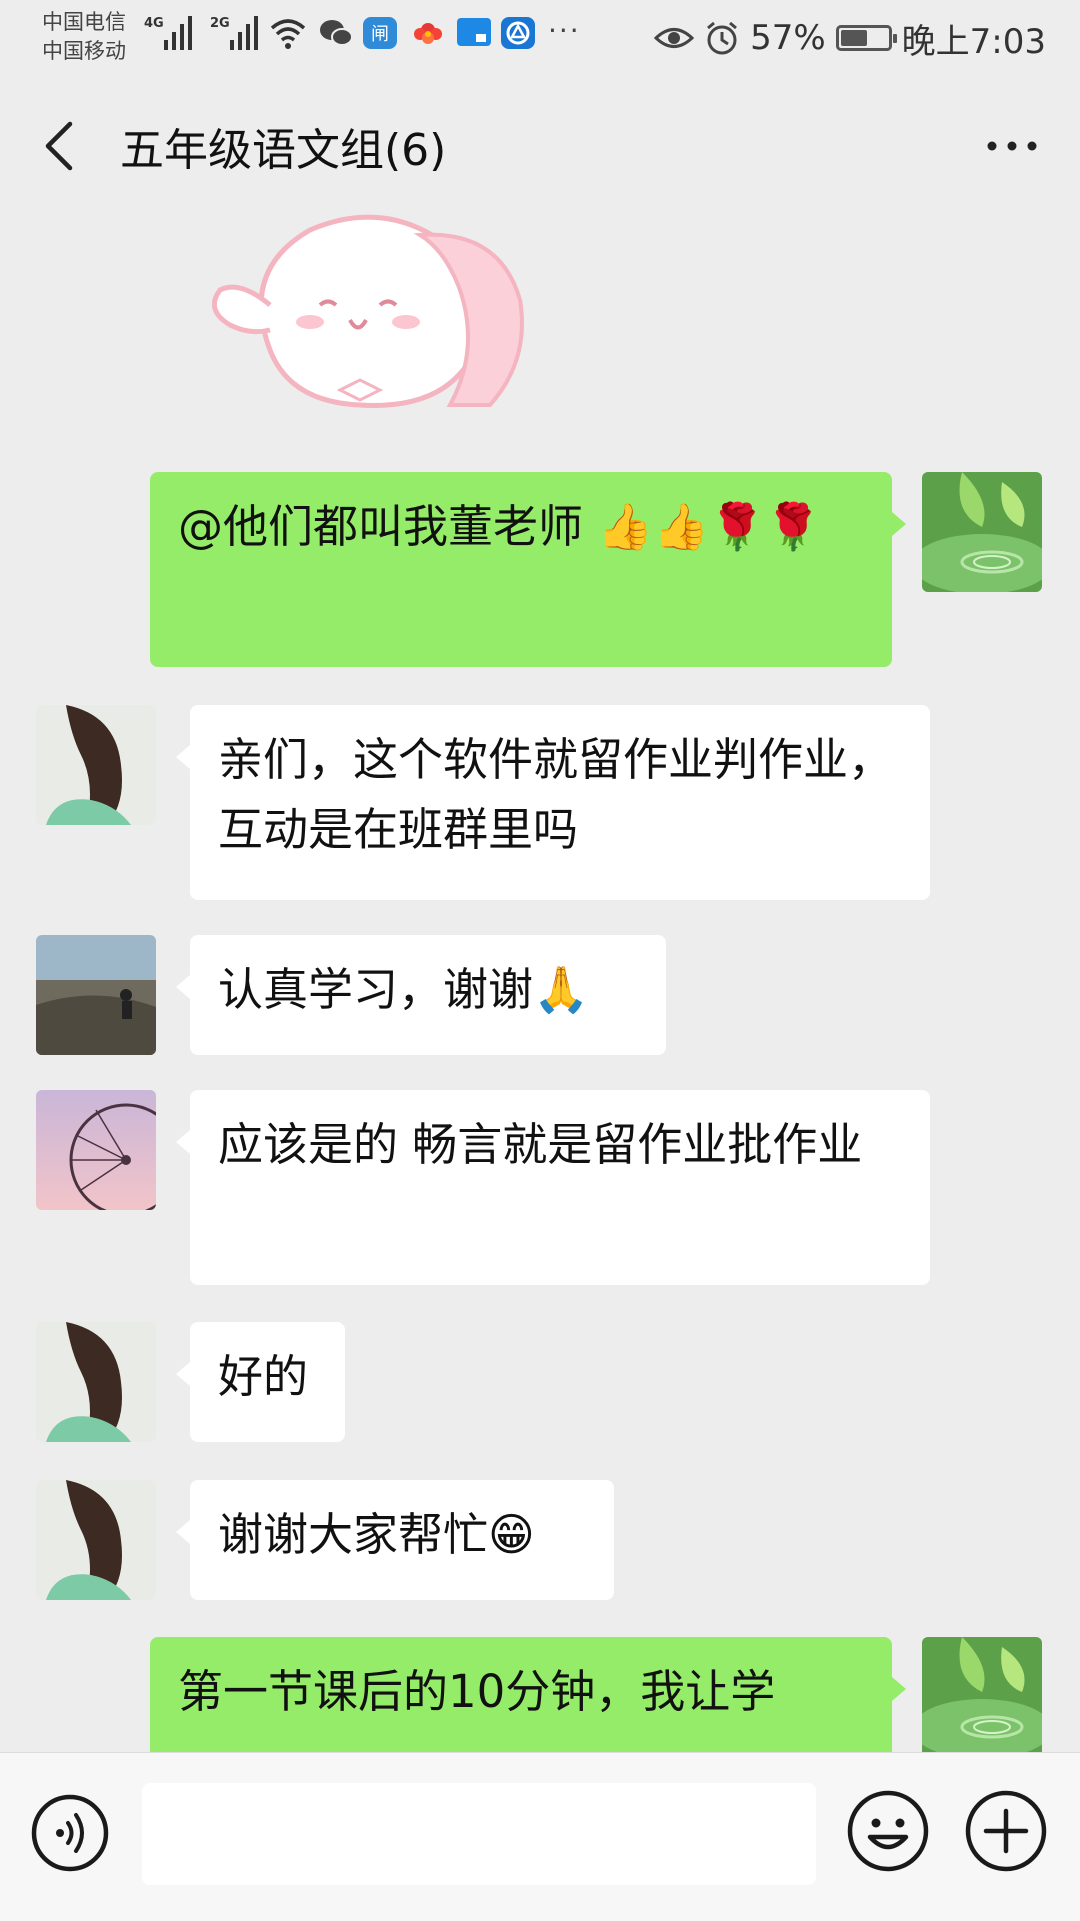 This screenshot has height=1921, width=1080. What do you see at coordinates (474, 32) in the screenshot?
I see `card-app-icon` at bounding box center [474, 32].